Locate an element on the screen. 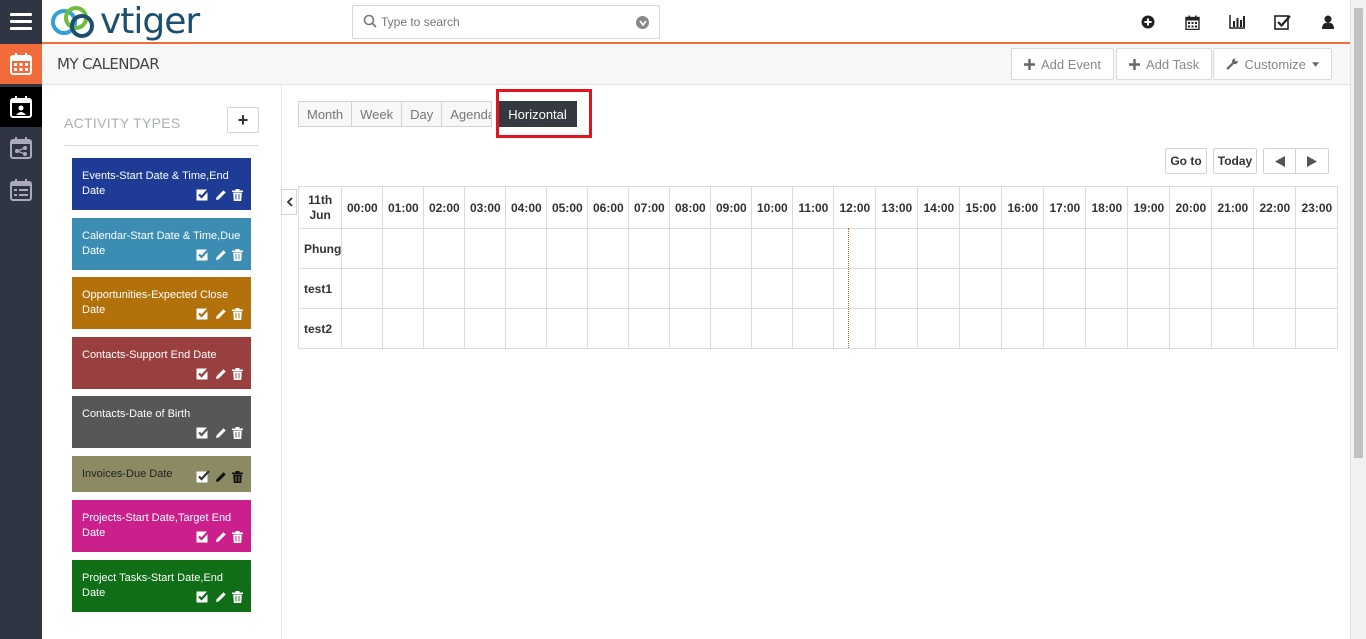 This screenshot has height=639, width=1366. my-calendar-icon is located at coordinates (21, 107).